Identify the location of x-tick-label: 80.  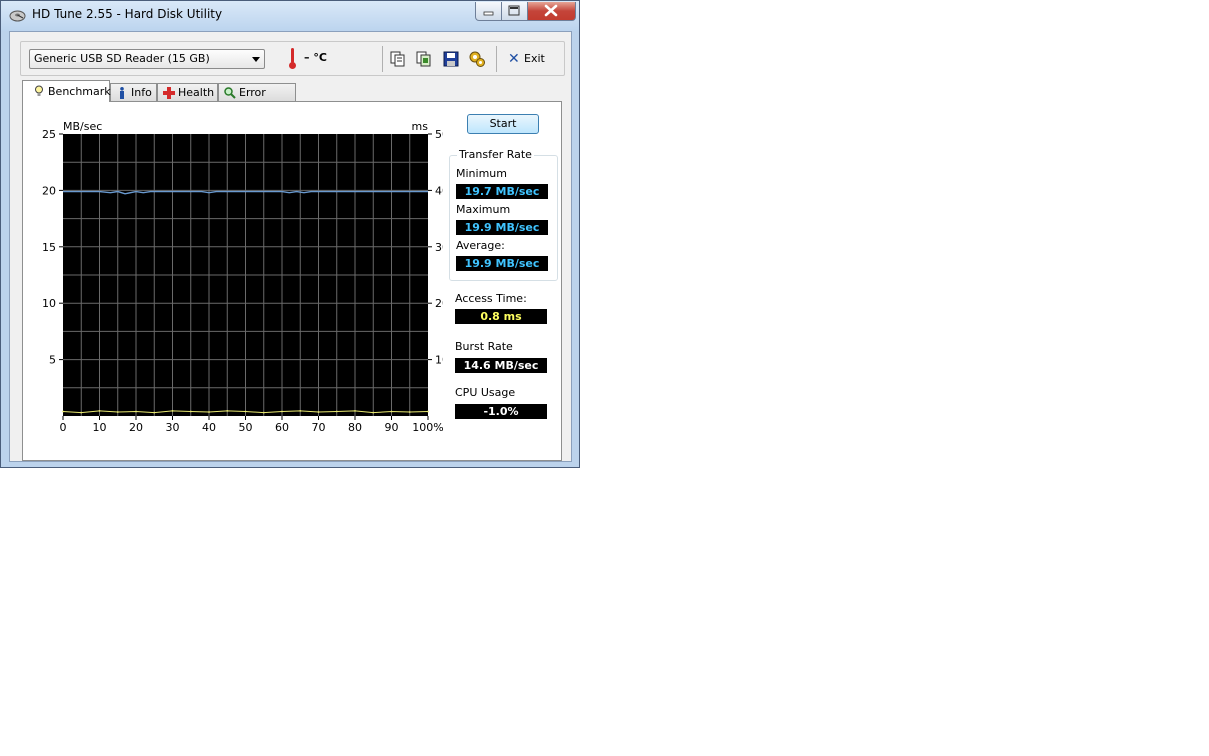
(355, 427).